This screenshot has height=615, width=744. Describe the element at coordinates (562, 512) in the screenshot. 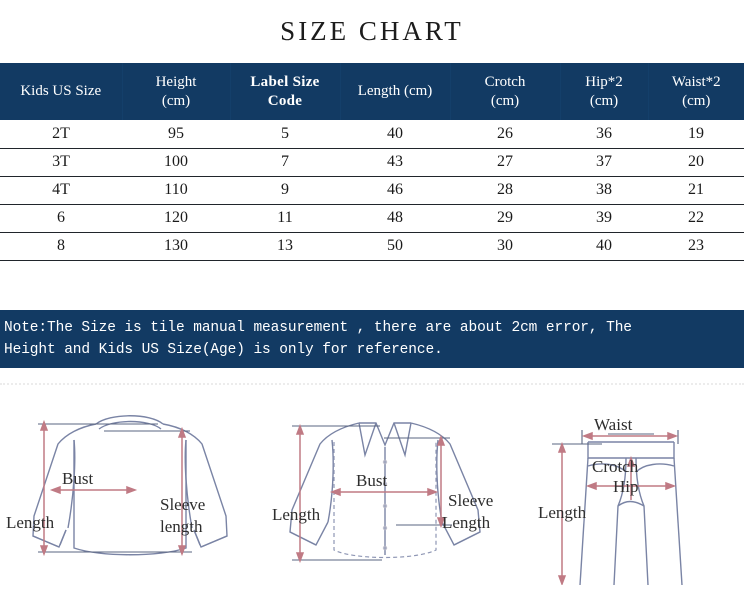

I see `pants-length-label: Length` at that location.